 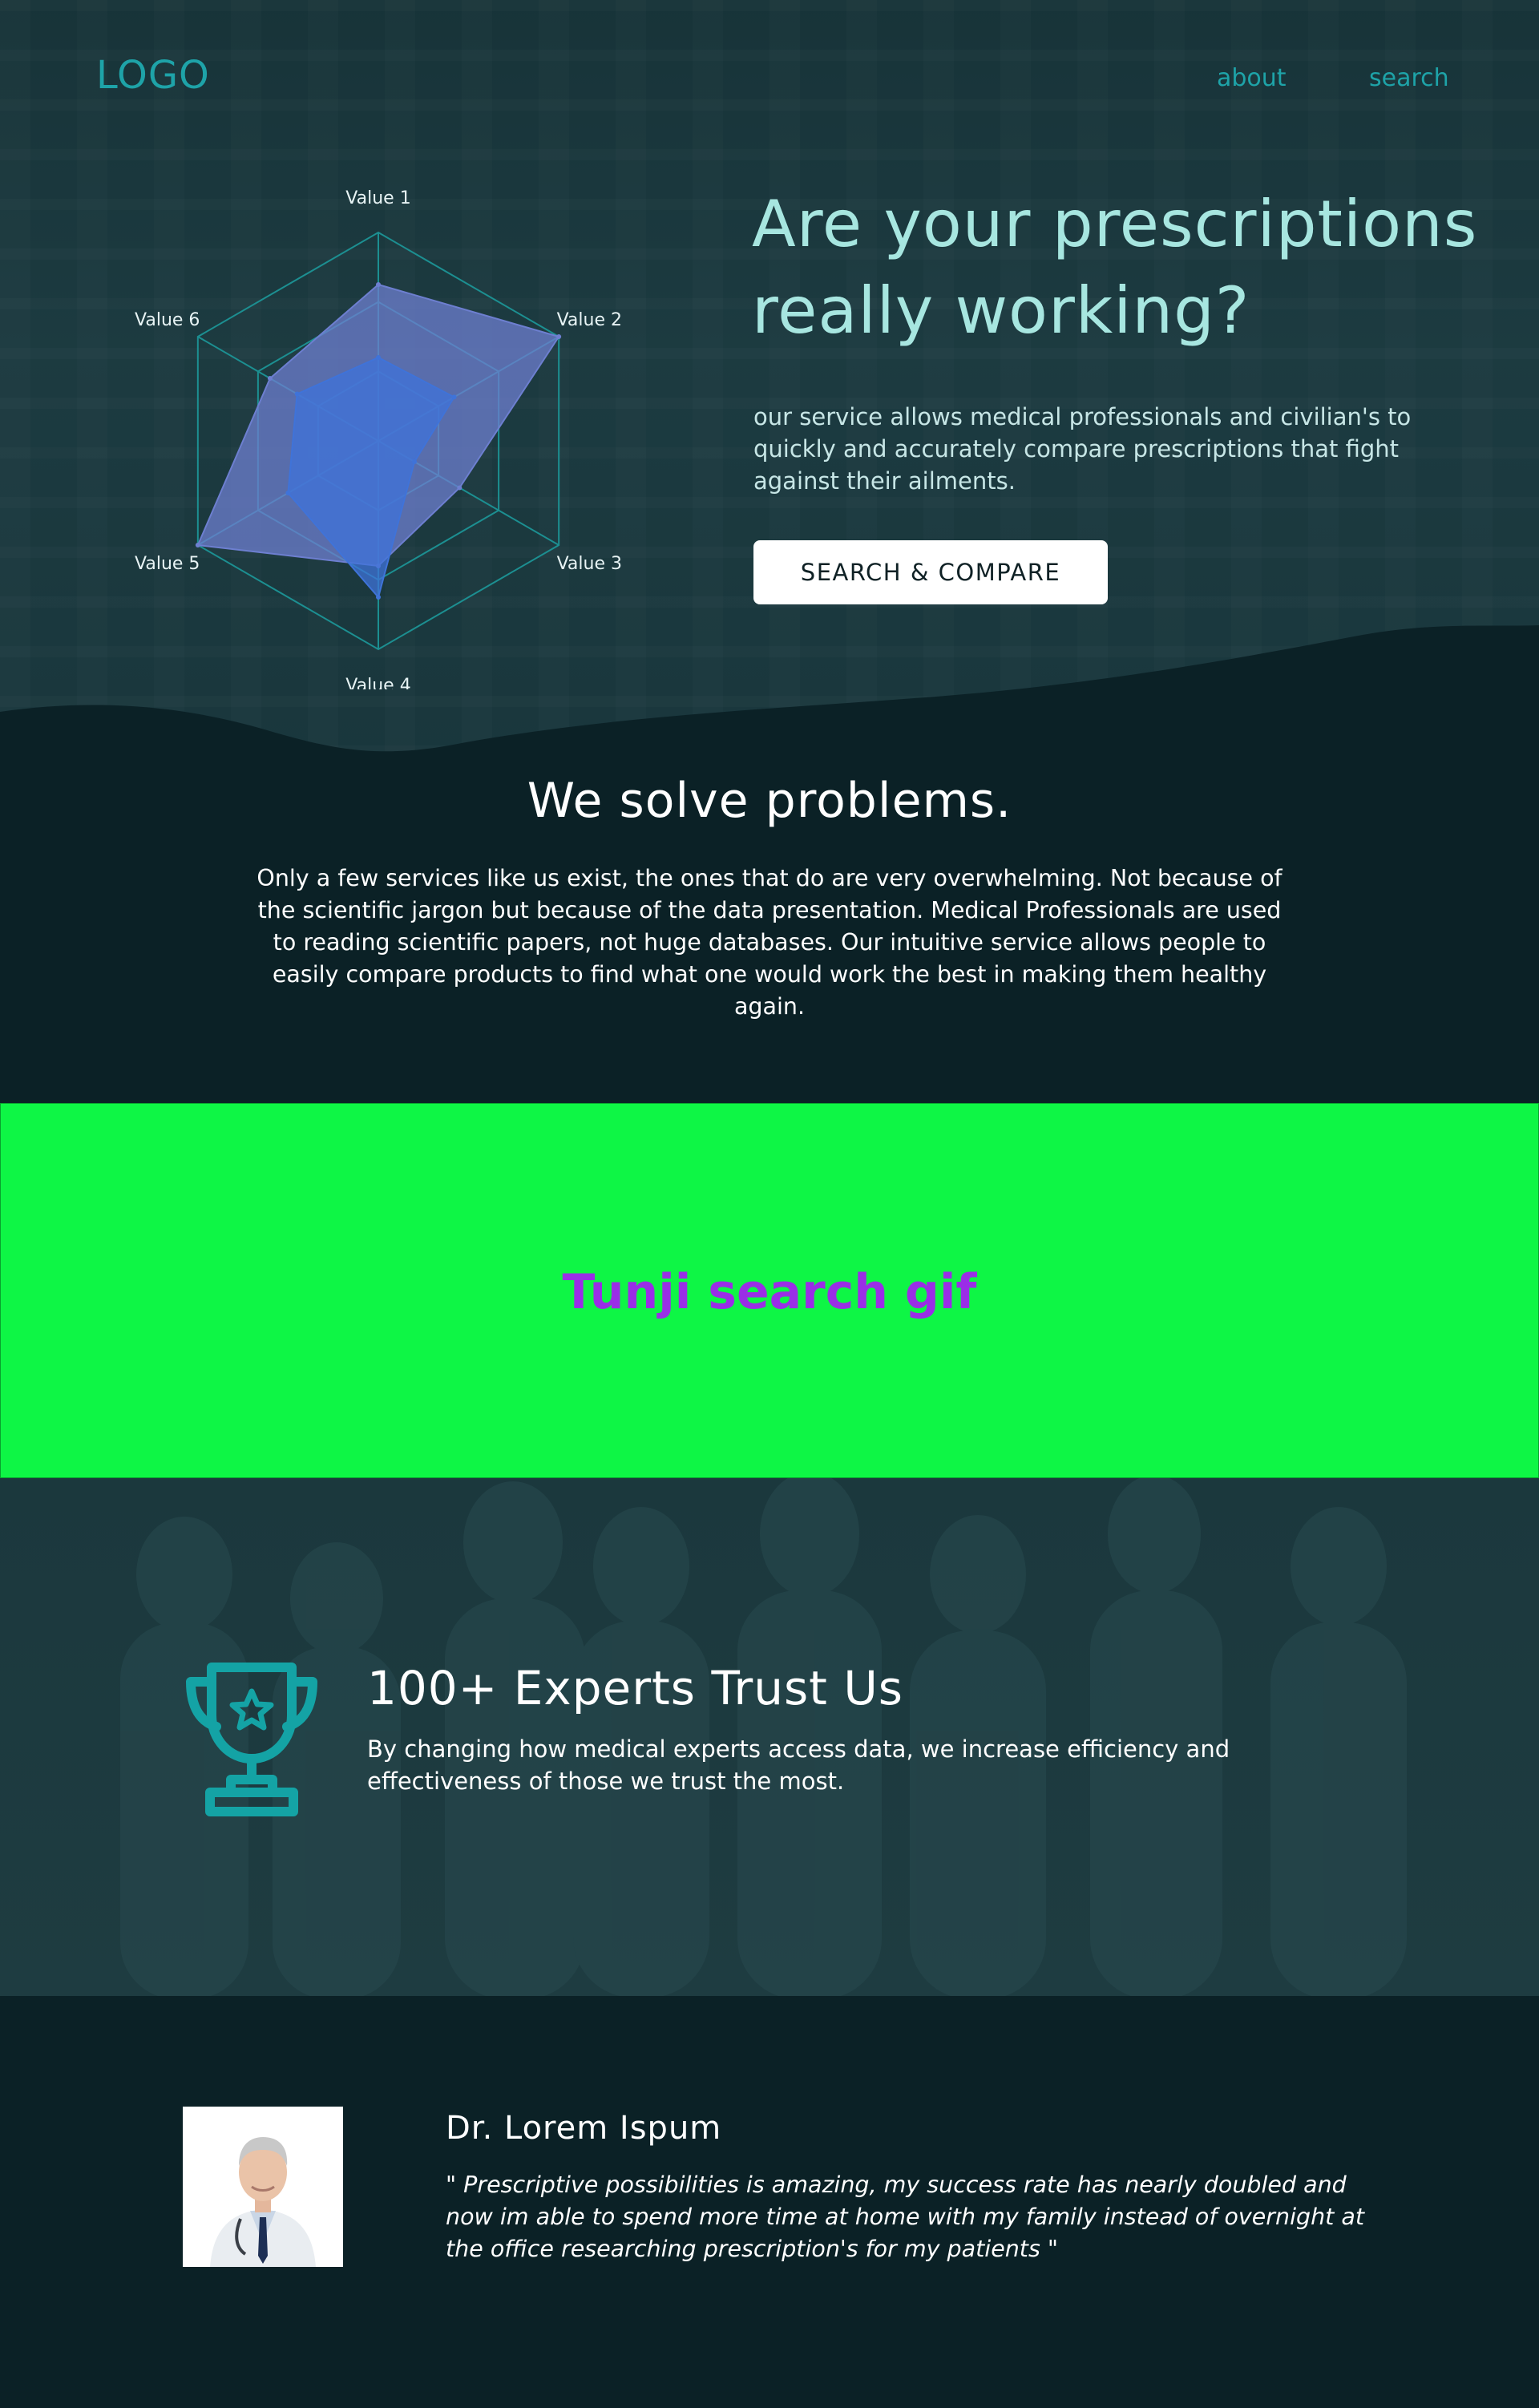 What do you see at coordinates (251, 1739) in the screenshot?
I see `trophy-icon` at bounding box center [251, 1739].